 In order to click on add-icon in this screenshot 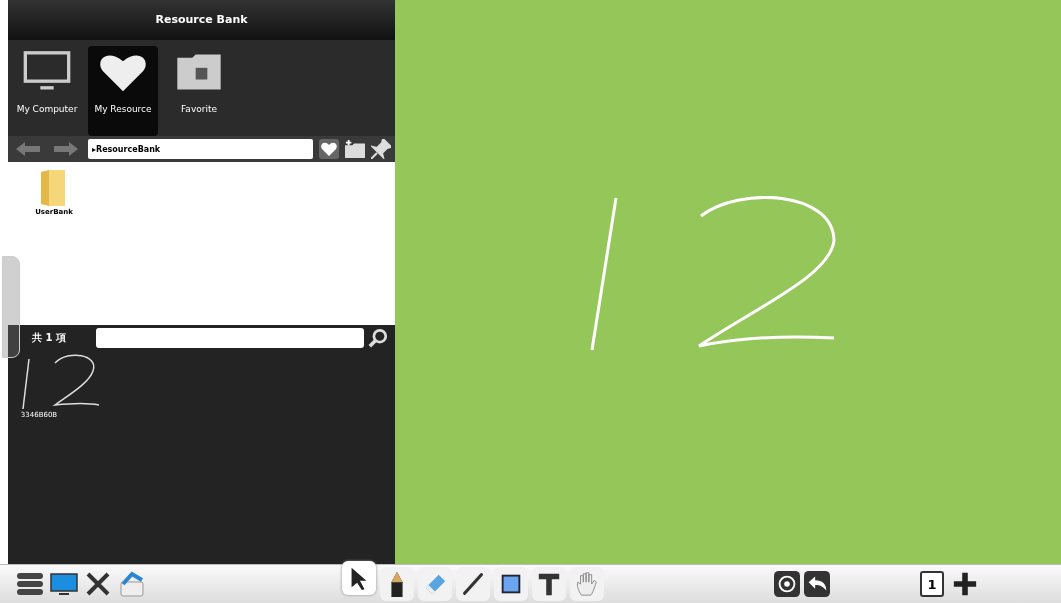, I will do `click(965, 584)`.